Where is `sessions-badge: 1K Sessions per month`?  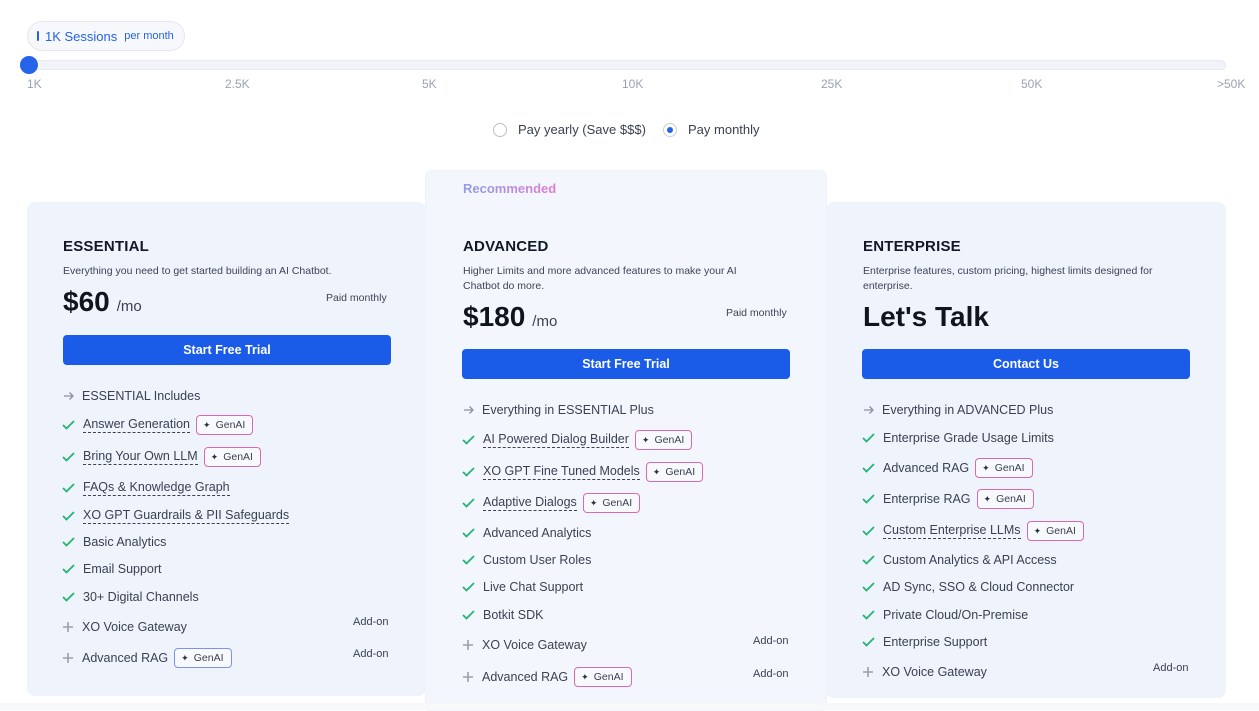 sessions-badge: 1K Sessions per month is located at coordinates (106, 36).